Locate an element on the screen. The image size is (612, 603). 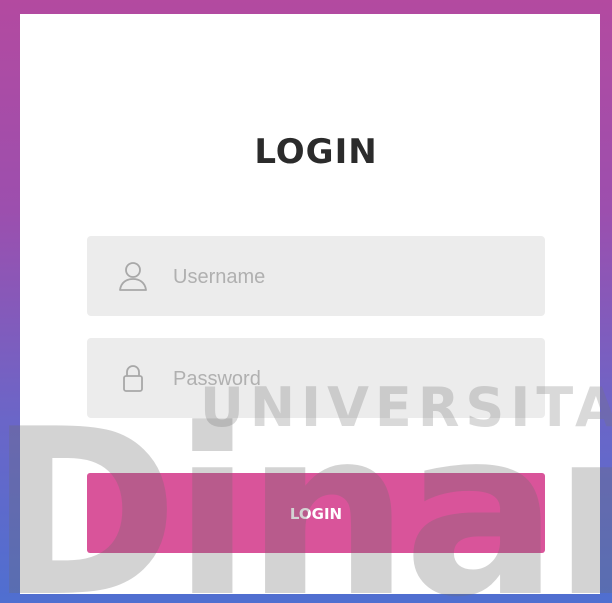
username-field is located at coordinates (316, 276).